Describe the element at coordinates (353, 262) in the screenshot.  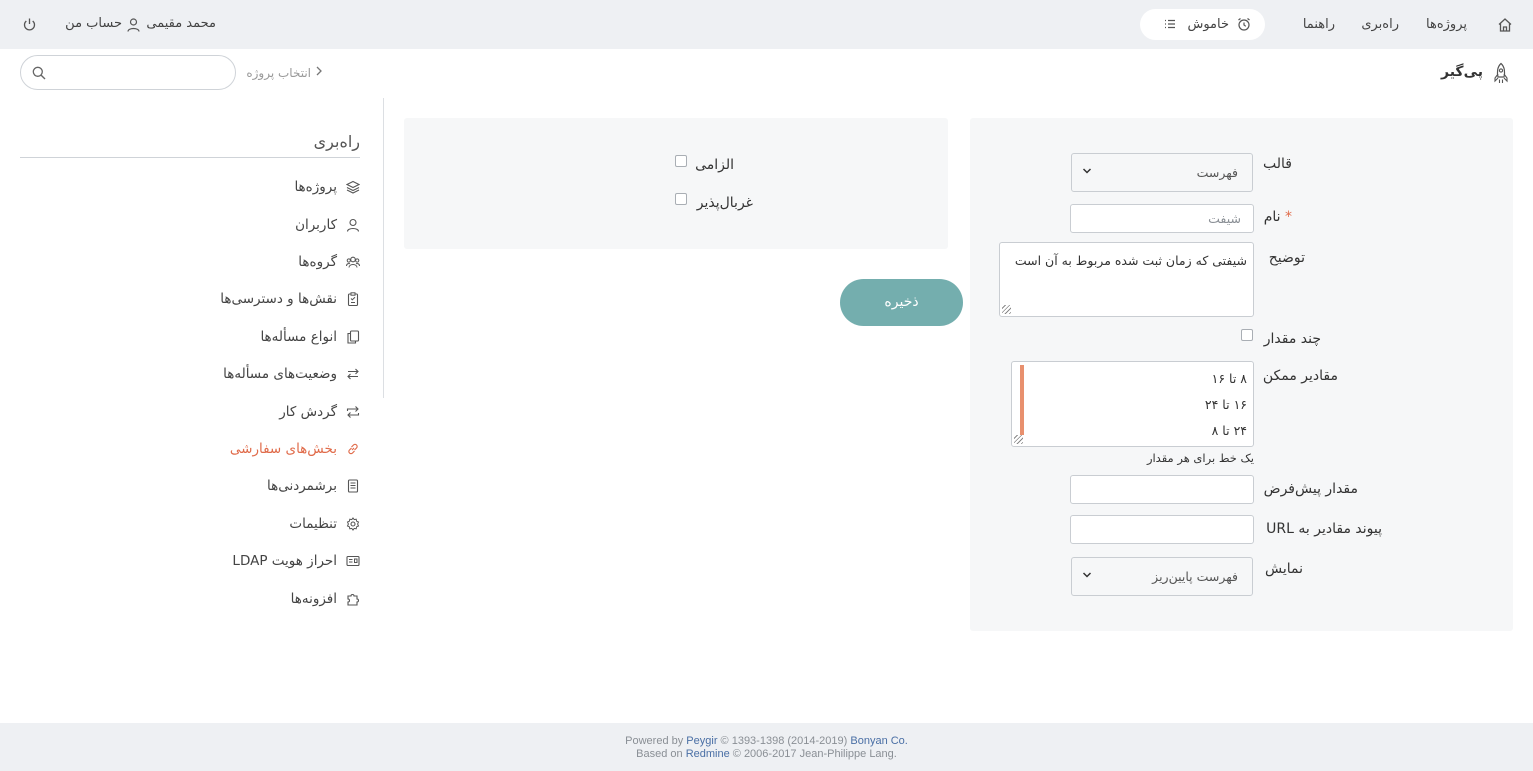
I see `group-icon` at that location.